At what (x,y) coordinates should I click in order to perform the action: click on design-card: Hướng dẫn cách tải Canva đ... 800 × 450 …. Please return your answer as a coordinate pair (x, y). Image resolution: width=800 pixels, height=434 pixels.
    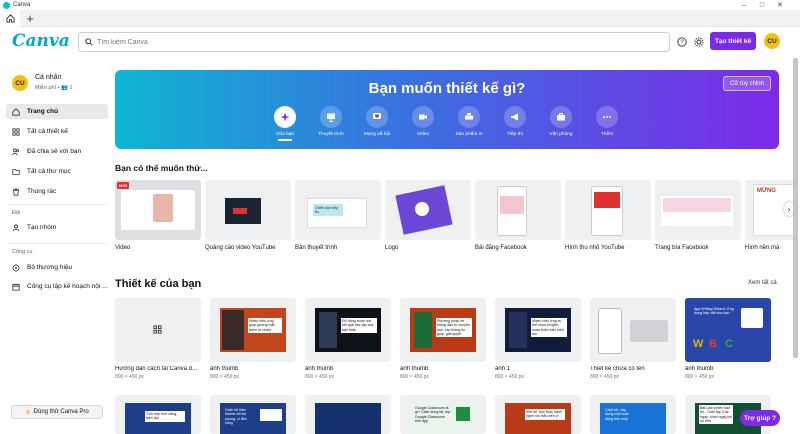
    Looking at the image, I should click on (158, 339).